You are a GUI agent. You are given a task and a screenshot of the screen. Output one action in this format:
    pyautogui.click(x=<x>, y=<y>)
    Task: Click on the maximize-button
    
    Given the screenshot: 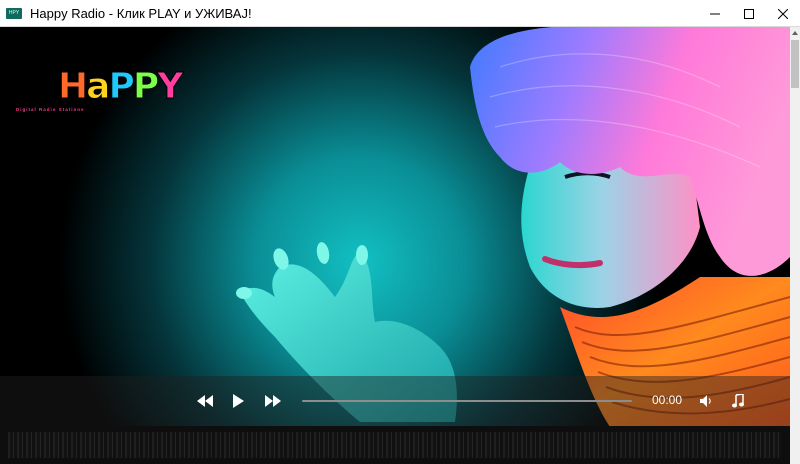 What is the action you would take?
    pyautogui.click(x=749, y=13)
    